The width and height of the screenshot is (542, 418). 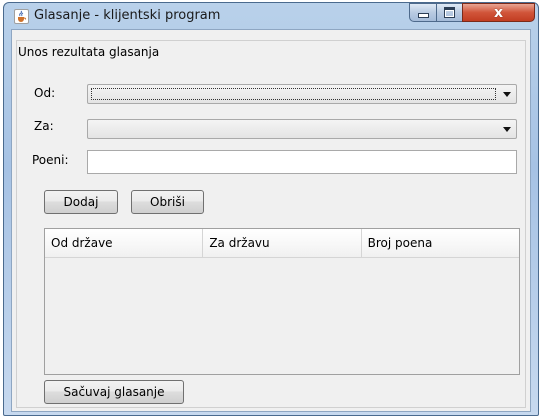 I want to click on java-cup-icon, so click(x=21, y=16).